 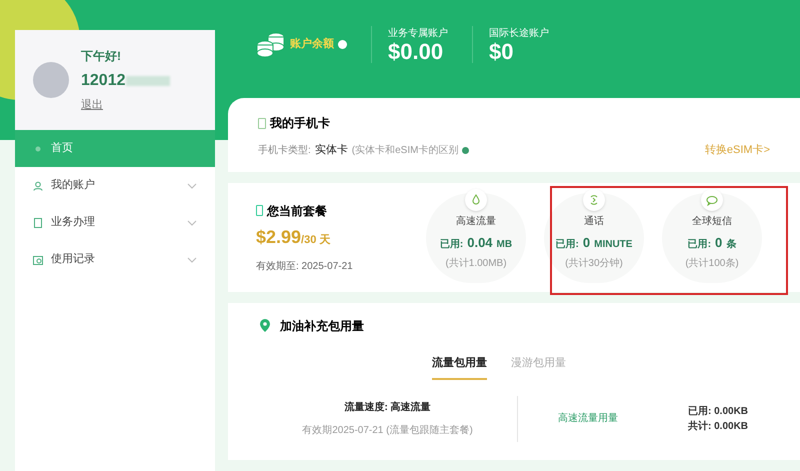 What do you see at coordinates (712, 221) in the screenshot?
I see `usage-name: 全球短信` at bounding box center [712, 221].